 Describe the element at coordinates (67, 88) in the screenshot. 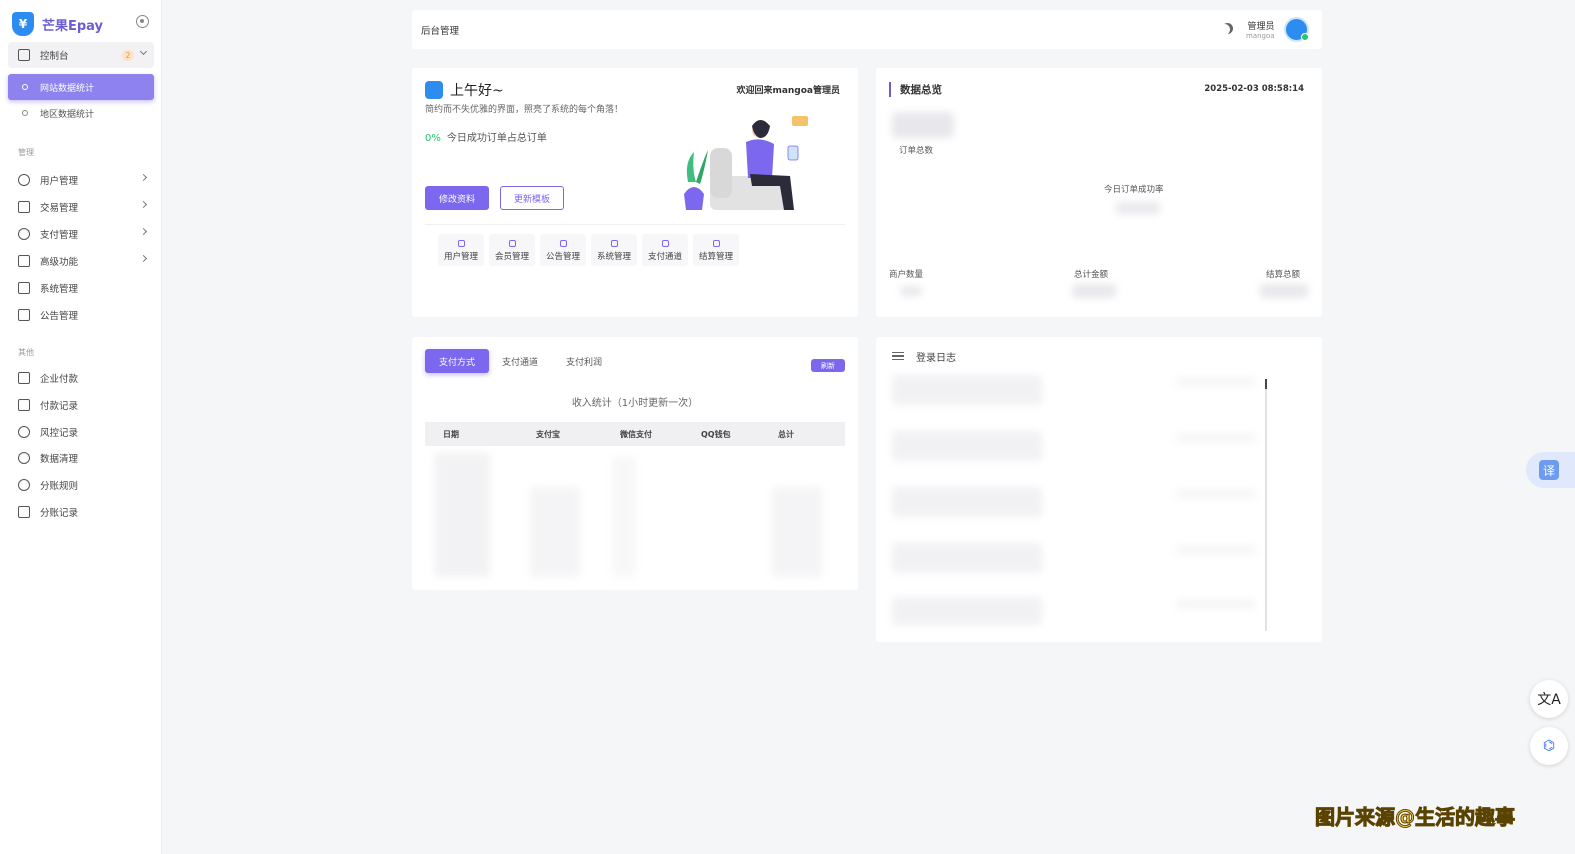

I see `sidebar-subitem-label: 网站数据统计` at that location.